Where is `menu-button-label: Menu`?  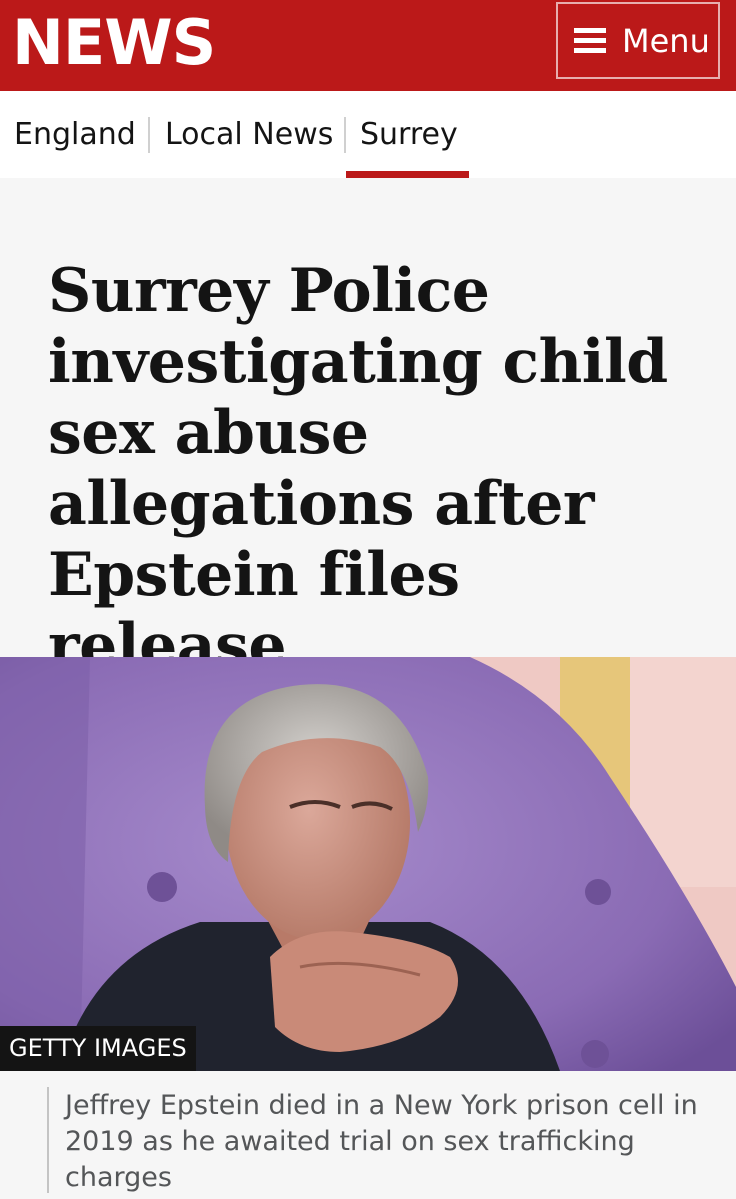
menu-button-label: Menu is located at coordinates (666, 40).